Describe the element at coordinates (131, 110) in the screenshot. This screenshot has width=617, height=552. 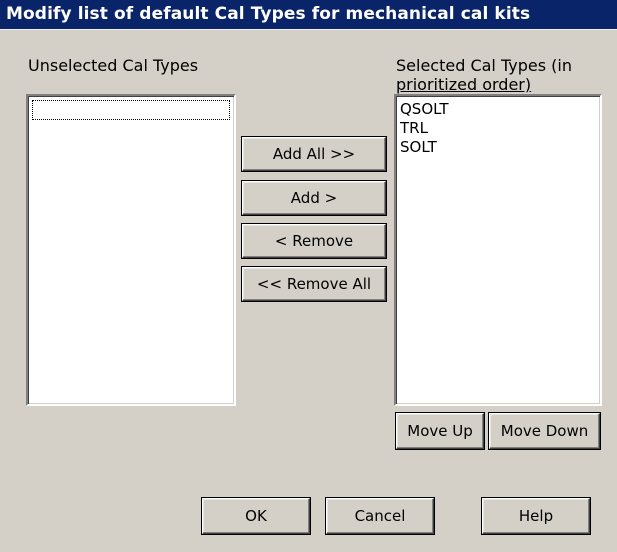
I see `focus-rectangle` at that location.